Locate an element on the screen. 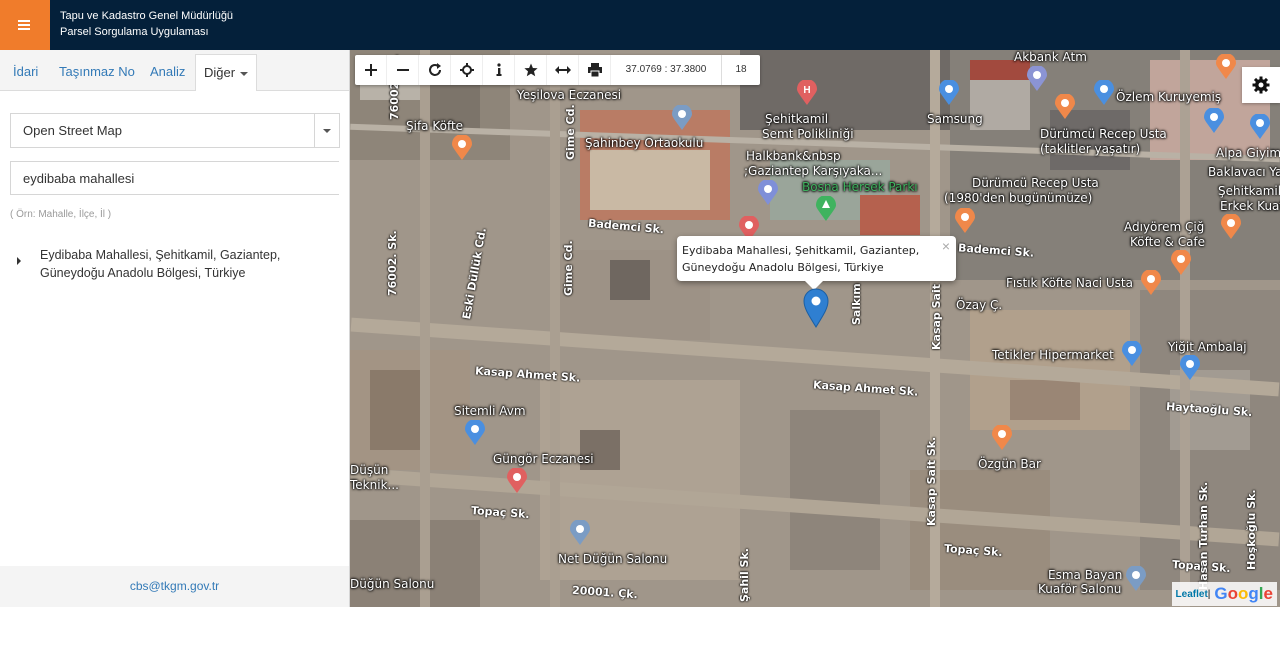  settings-button is located at coordinates (1261, 85).